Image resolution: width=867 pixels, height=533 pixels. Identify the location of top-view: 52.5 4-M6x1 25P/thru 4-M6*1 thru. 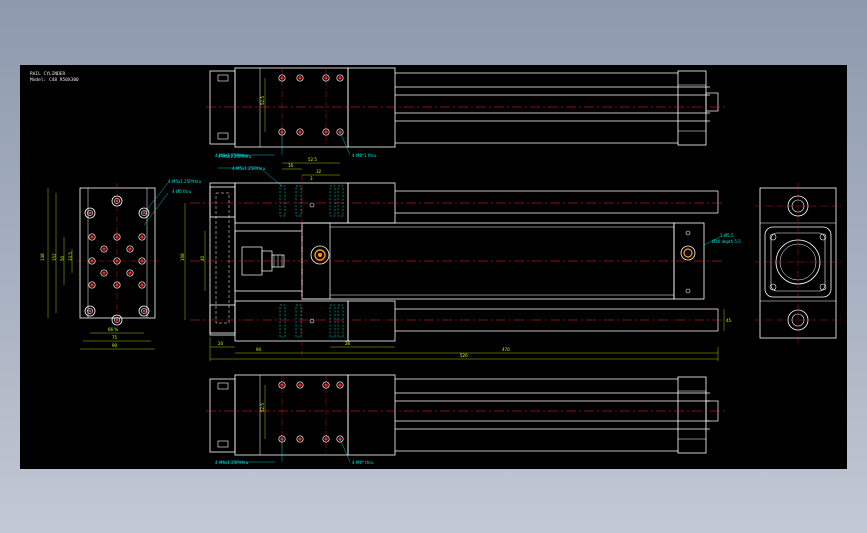
(465, 112).